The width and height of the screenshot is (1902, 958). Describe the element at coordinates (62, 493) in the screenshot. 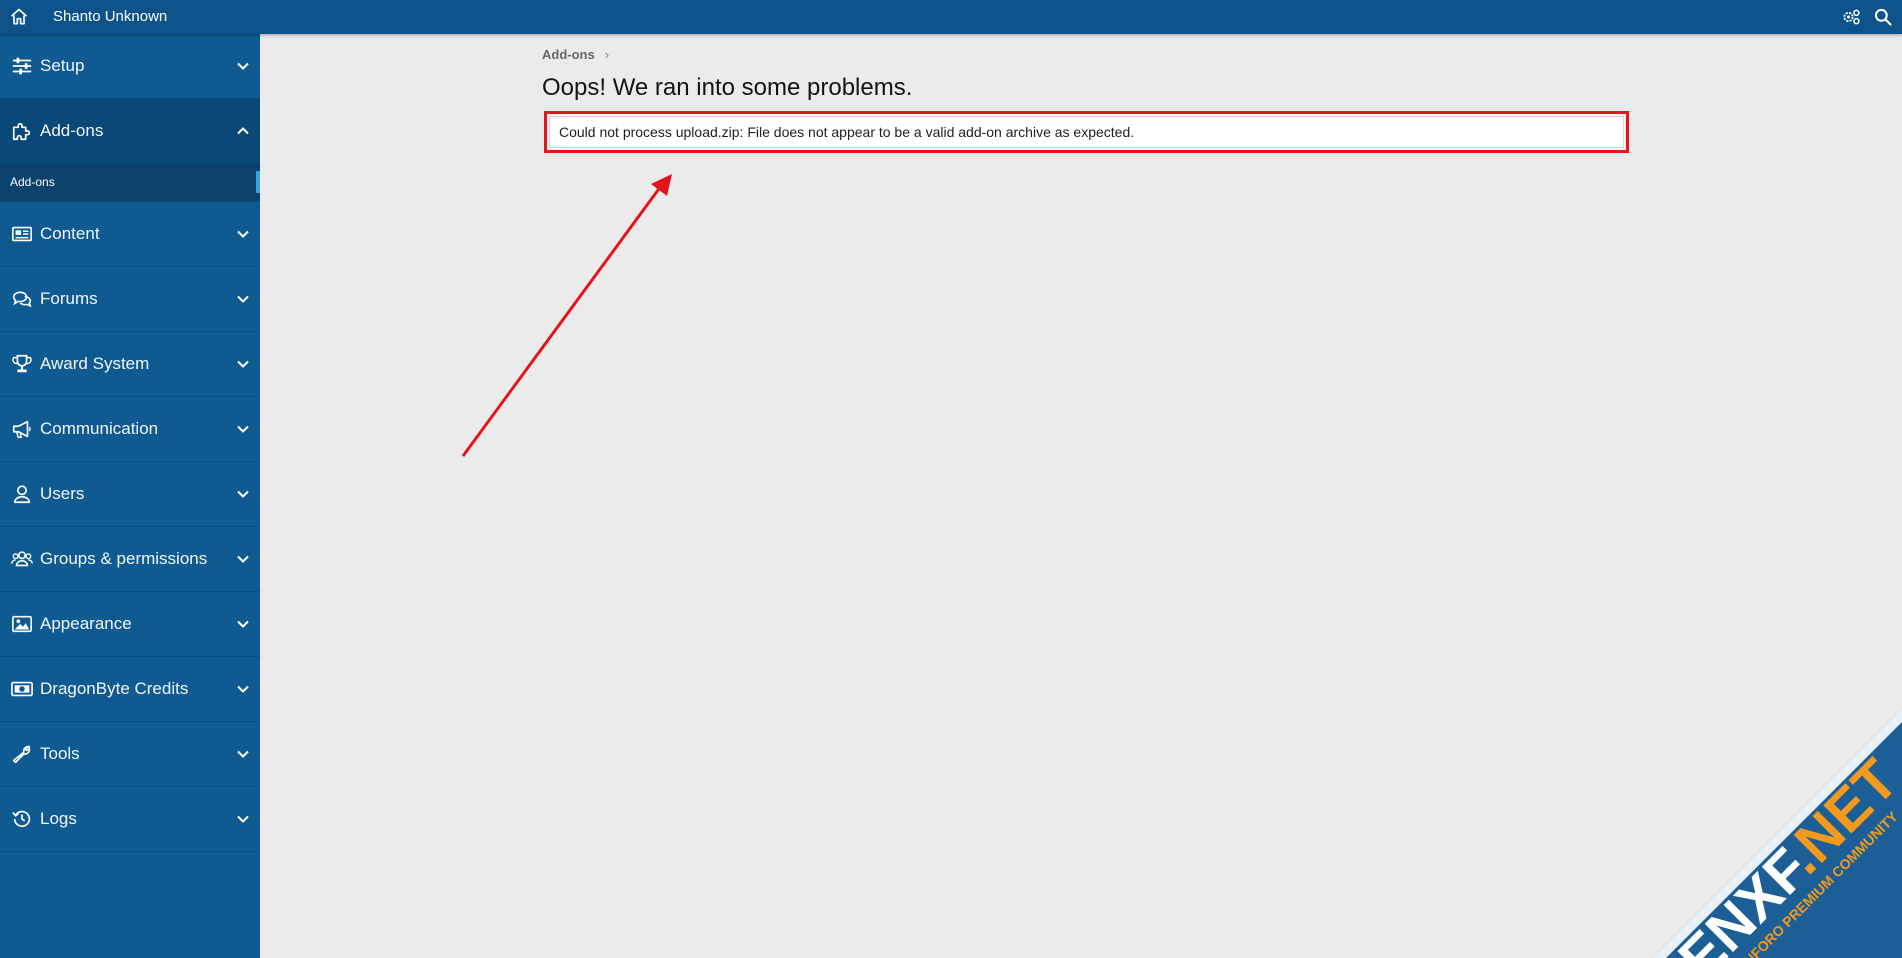

I see `sidebar-item-label: Users` at that location.